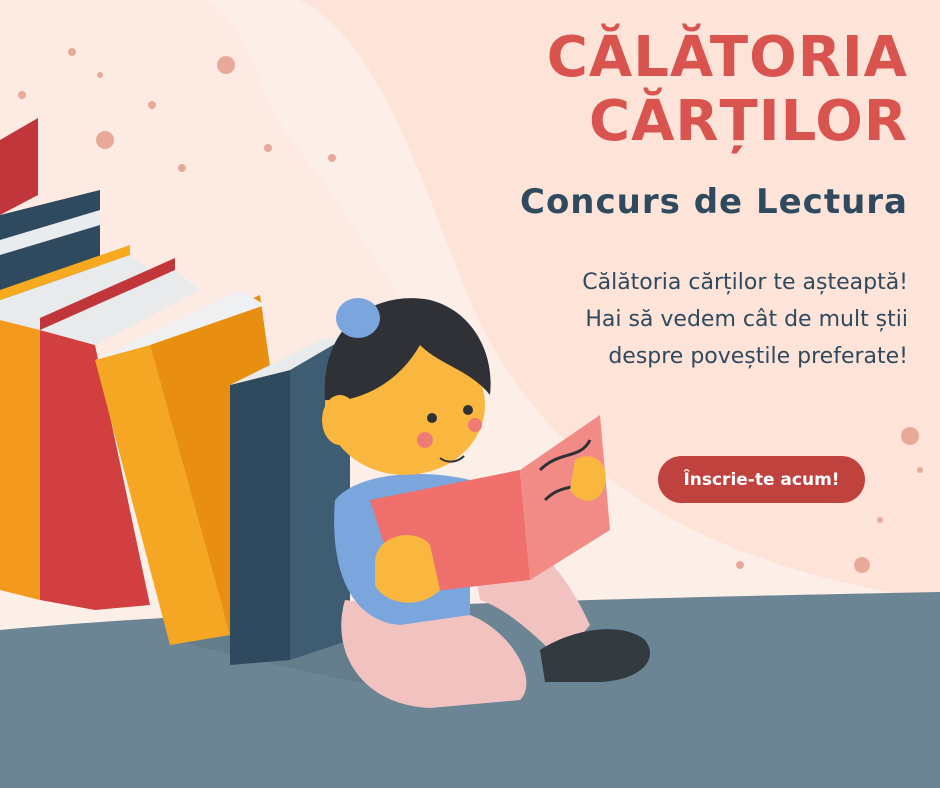  Describe the element at coordinates (748, 121) in the screenshot. I see `title-line-2: CĂRȚILOR` at that location.